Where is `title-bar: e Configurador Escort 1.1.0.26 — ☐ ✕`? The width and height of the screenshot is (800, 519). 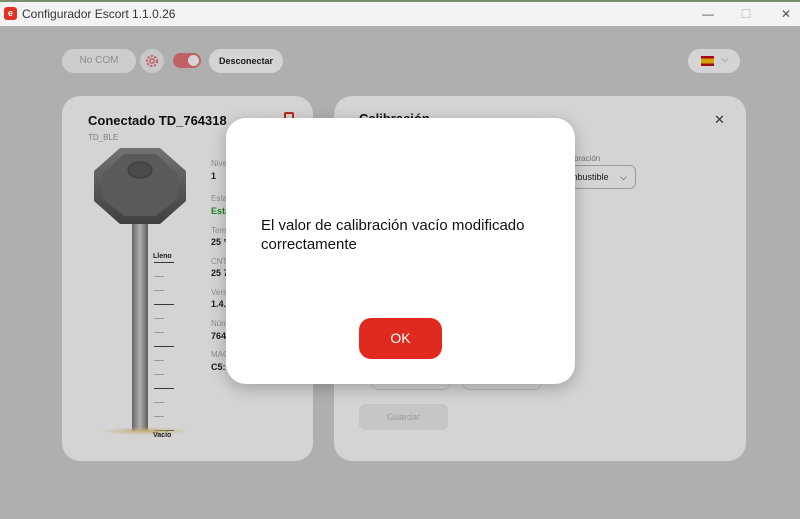
title-bar: e Configurador Escort 1.1.0.26 — ☐ ✕ is located at coordinates (400, 13).